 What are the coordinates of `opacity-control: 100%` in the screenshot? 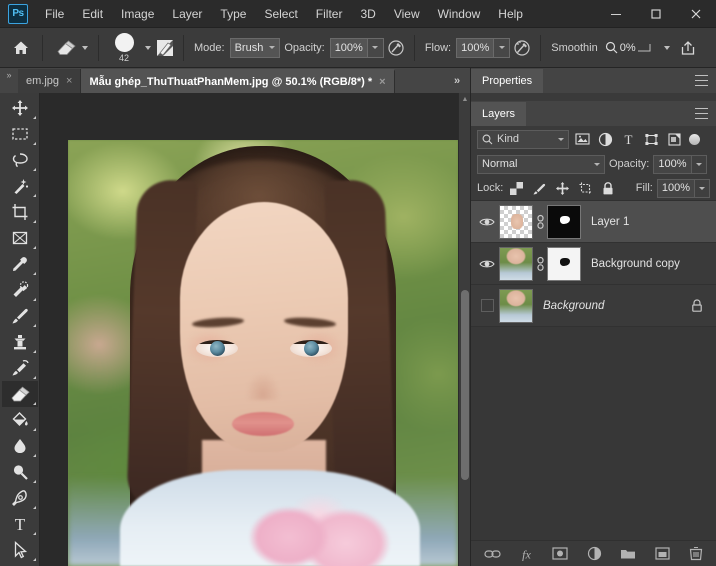 It's located at (356, 47).